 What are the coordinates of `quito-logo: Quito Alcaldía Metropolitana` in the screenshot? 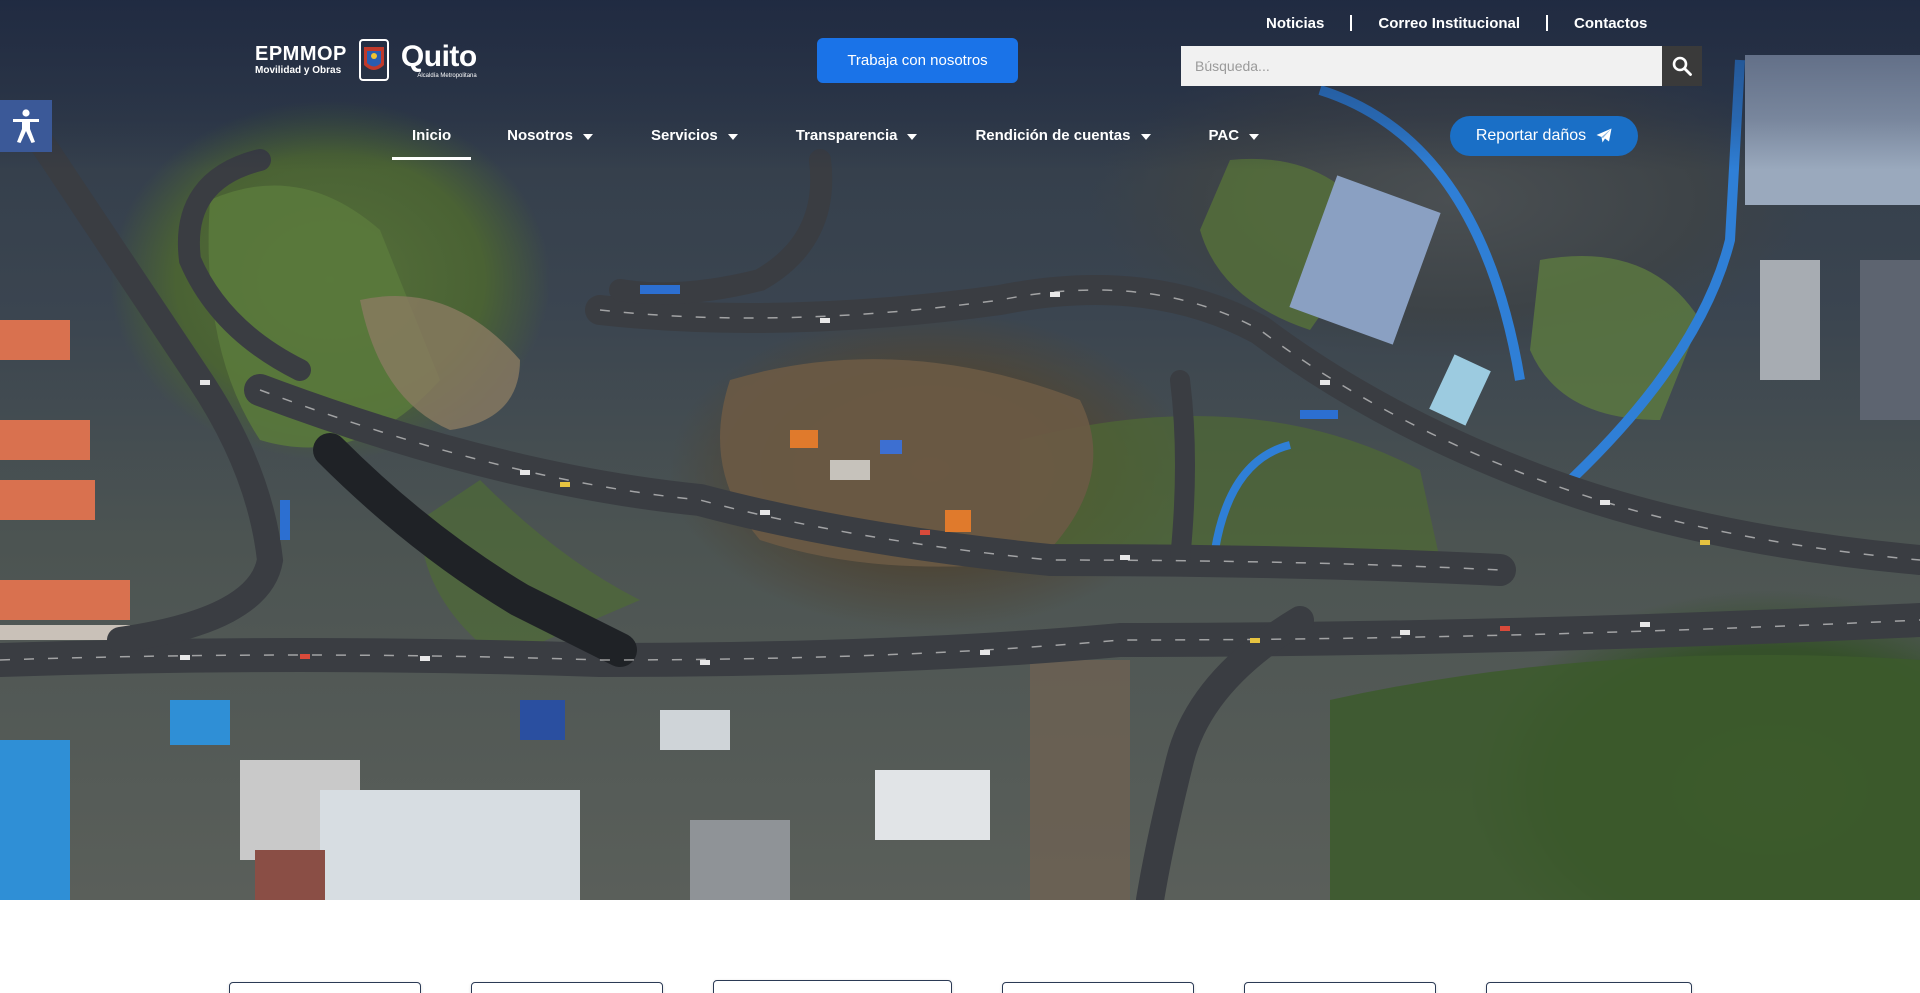 It's located at (438, 59).